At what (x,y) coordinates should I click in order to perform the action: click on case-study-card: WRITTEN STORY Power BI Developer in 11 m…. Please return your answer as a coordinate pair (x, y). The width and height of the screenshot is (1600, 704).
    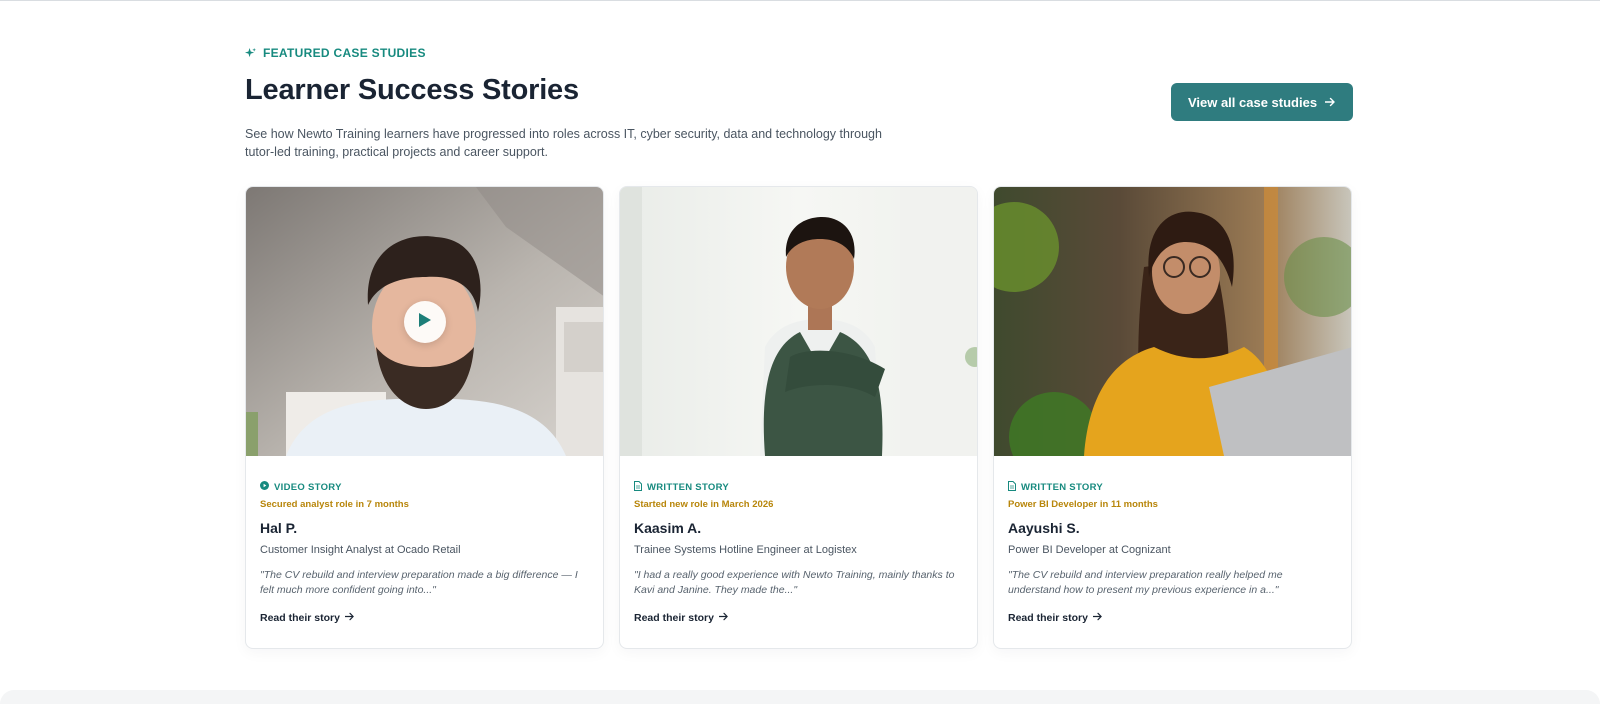
    Looking at the image, I should click on (1172, 417).